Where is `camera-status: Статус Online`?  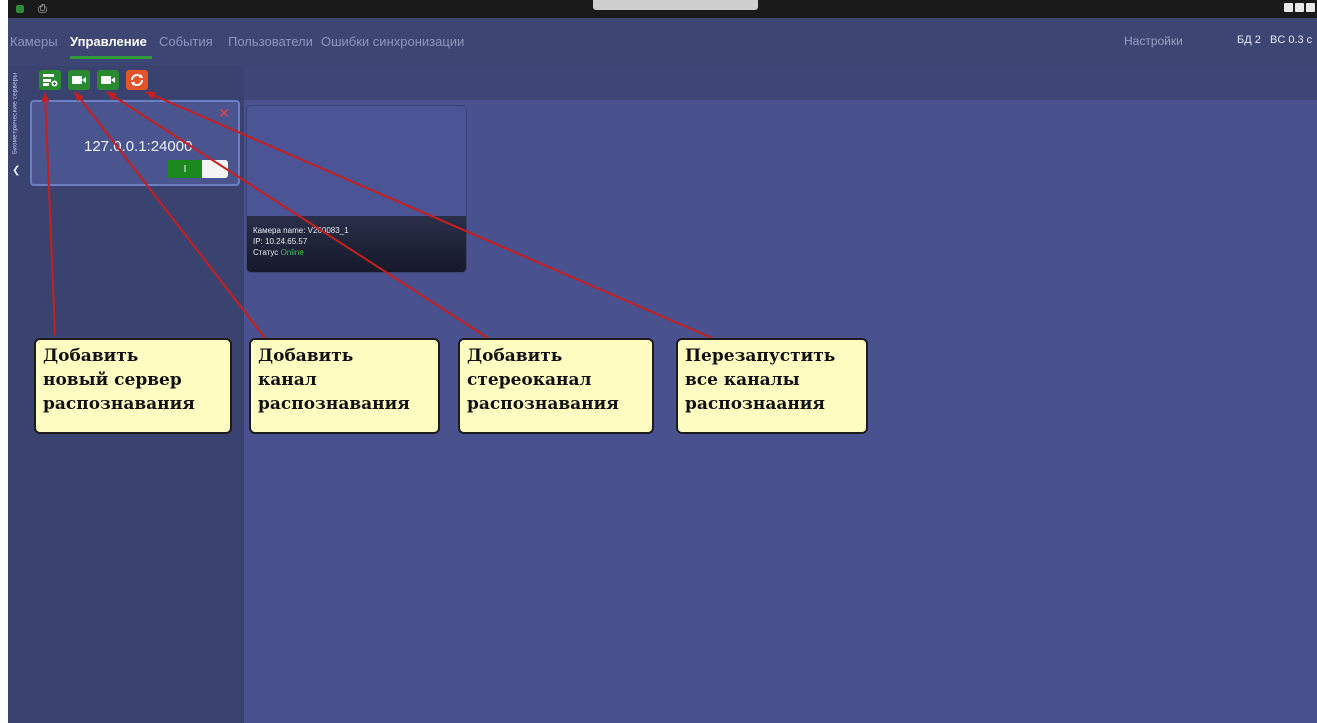
camera-status: Статус Online is located at coordinates (278, 252).